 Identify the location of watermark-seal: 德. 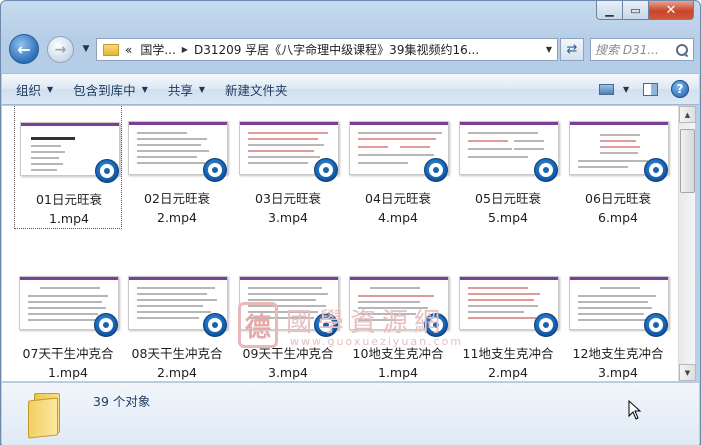
(258, 325).